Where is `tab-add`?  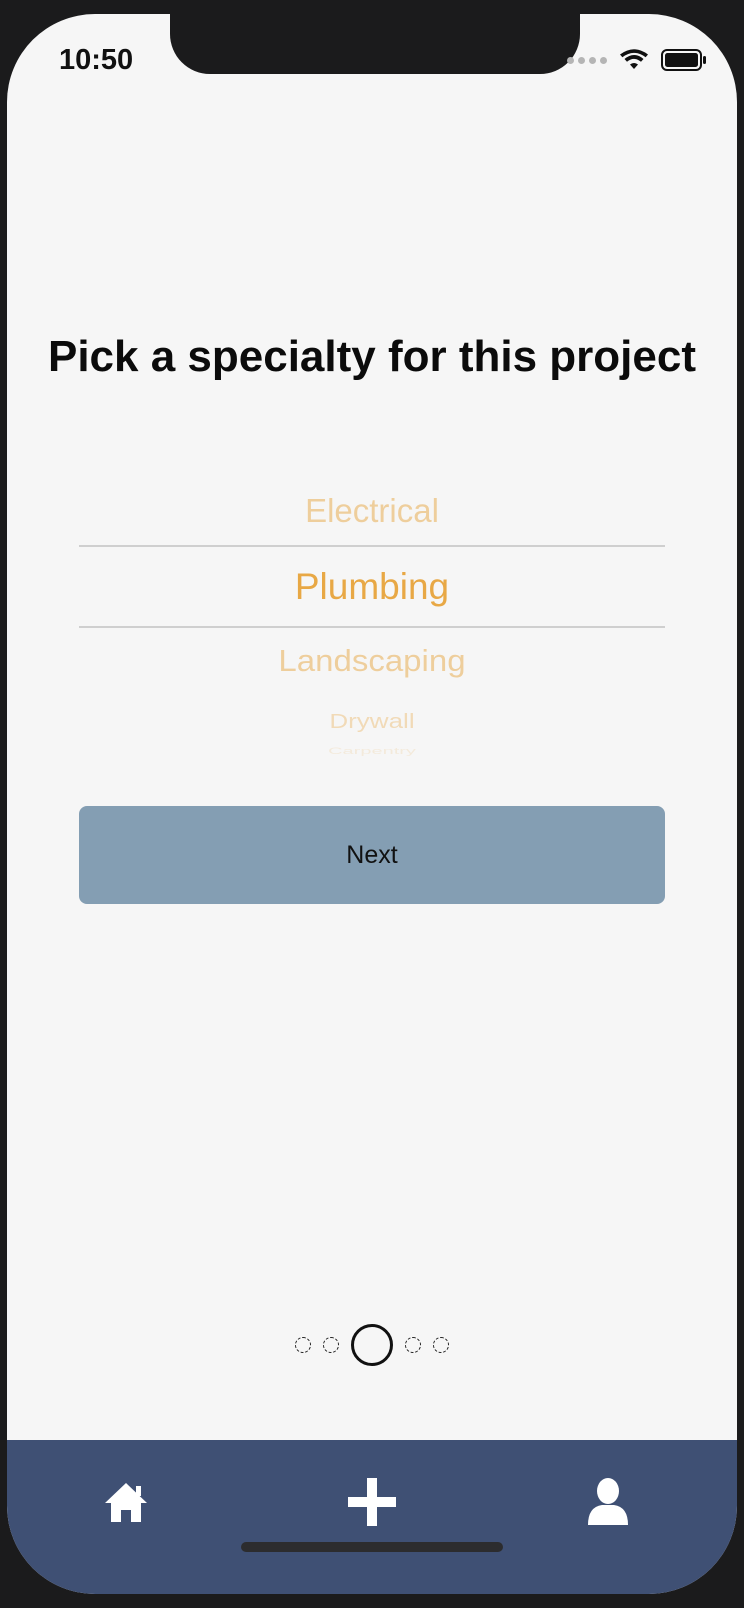 tab-add is located at coordinates (372, 1502).